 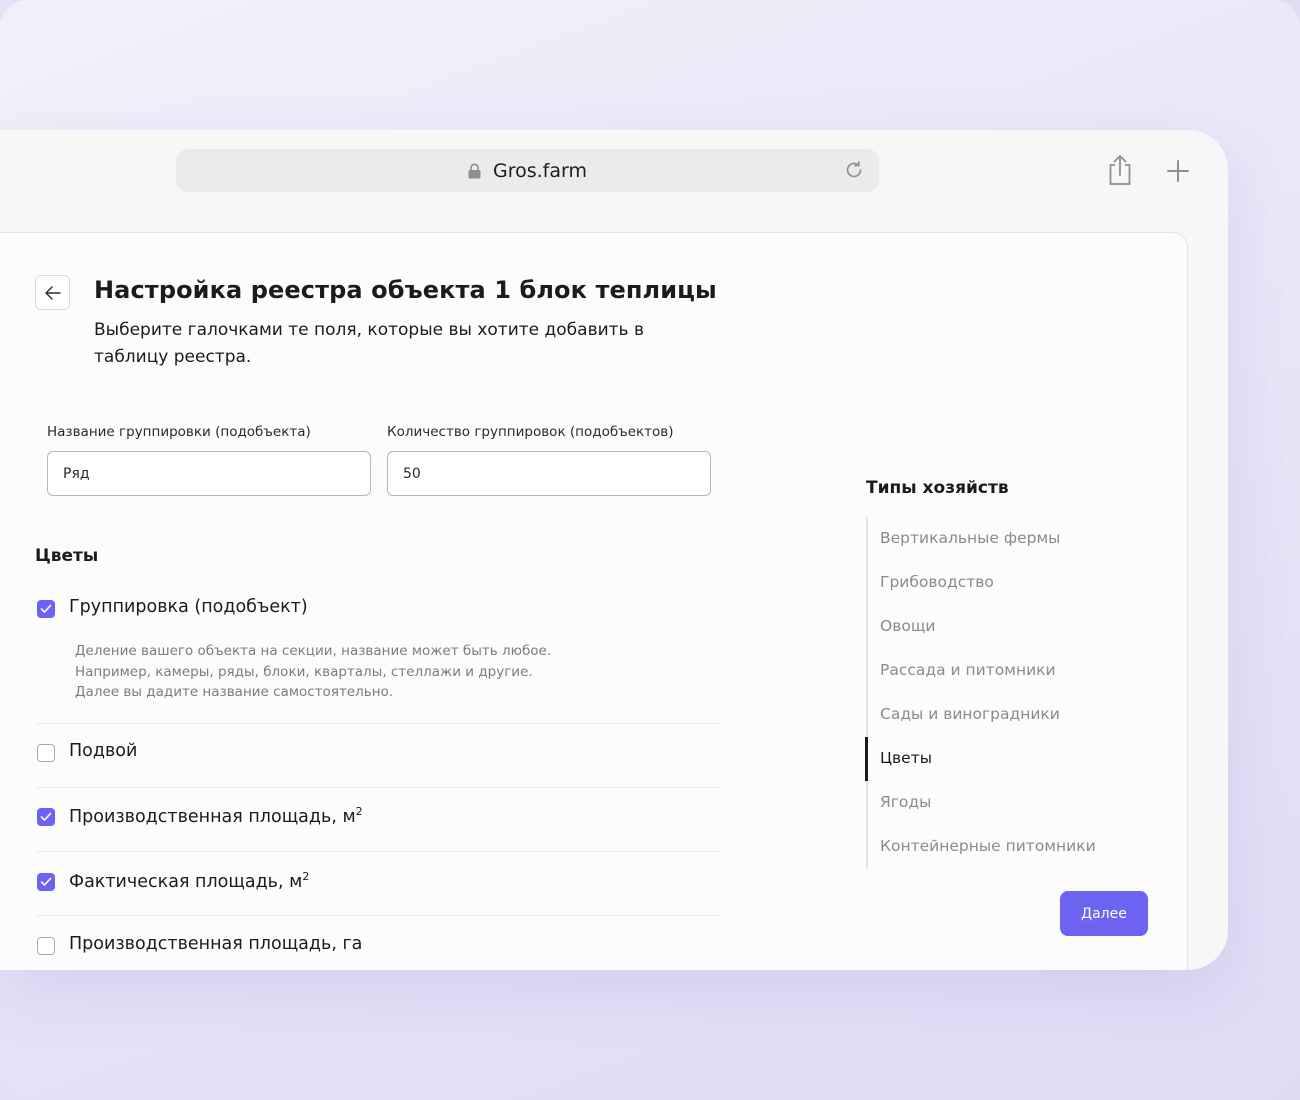 What do you see at coordinates (209, 473) in the screenshot?
I see `group-name-input: Ряд` at bounding box center [209, 473].